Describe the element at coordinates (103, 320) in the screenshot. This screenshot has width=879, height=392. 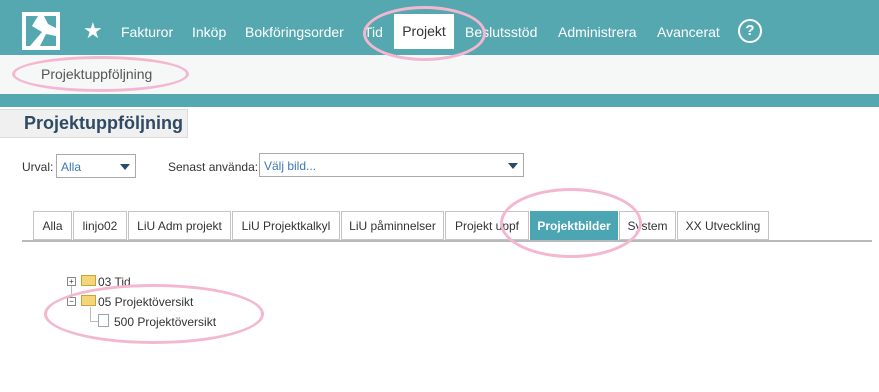
I see `document-icon` at that location.